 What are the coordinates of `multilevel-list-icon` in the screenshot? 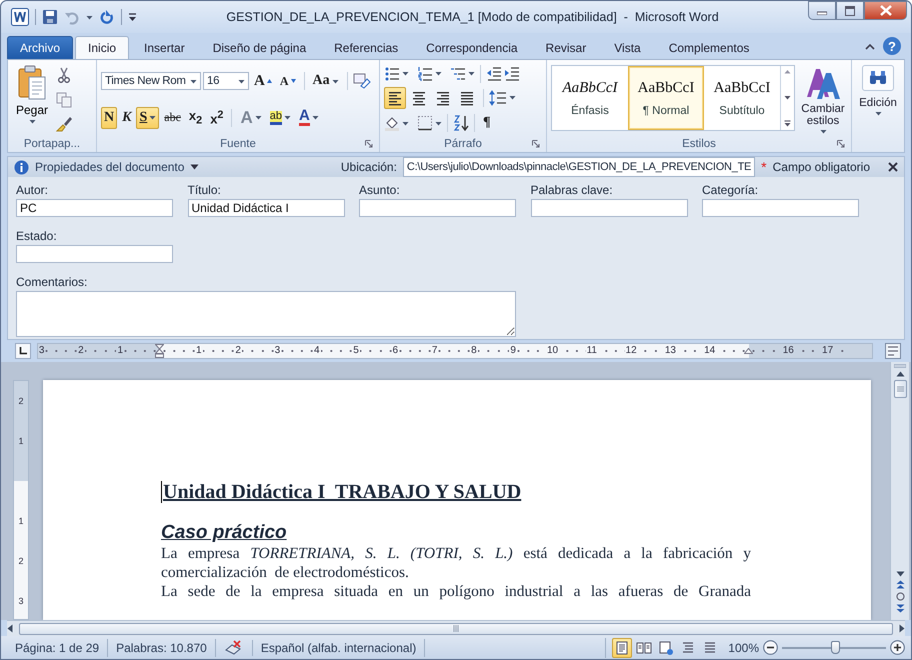 It's located at (458, 74).